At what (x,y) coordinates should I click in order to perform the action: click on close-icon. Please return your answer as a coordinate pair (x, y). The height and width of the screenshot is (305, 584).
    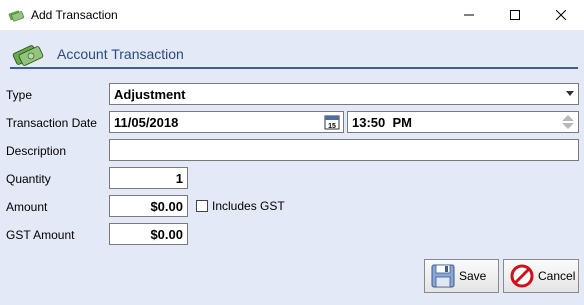
    Looking at the image, I should click on (561, 15).